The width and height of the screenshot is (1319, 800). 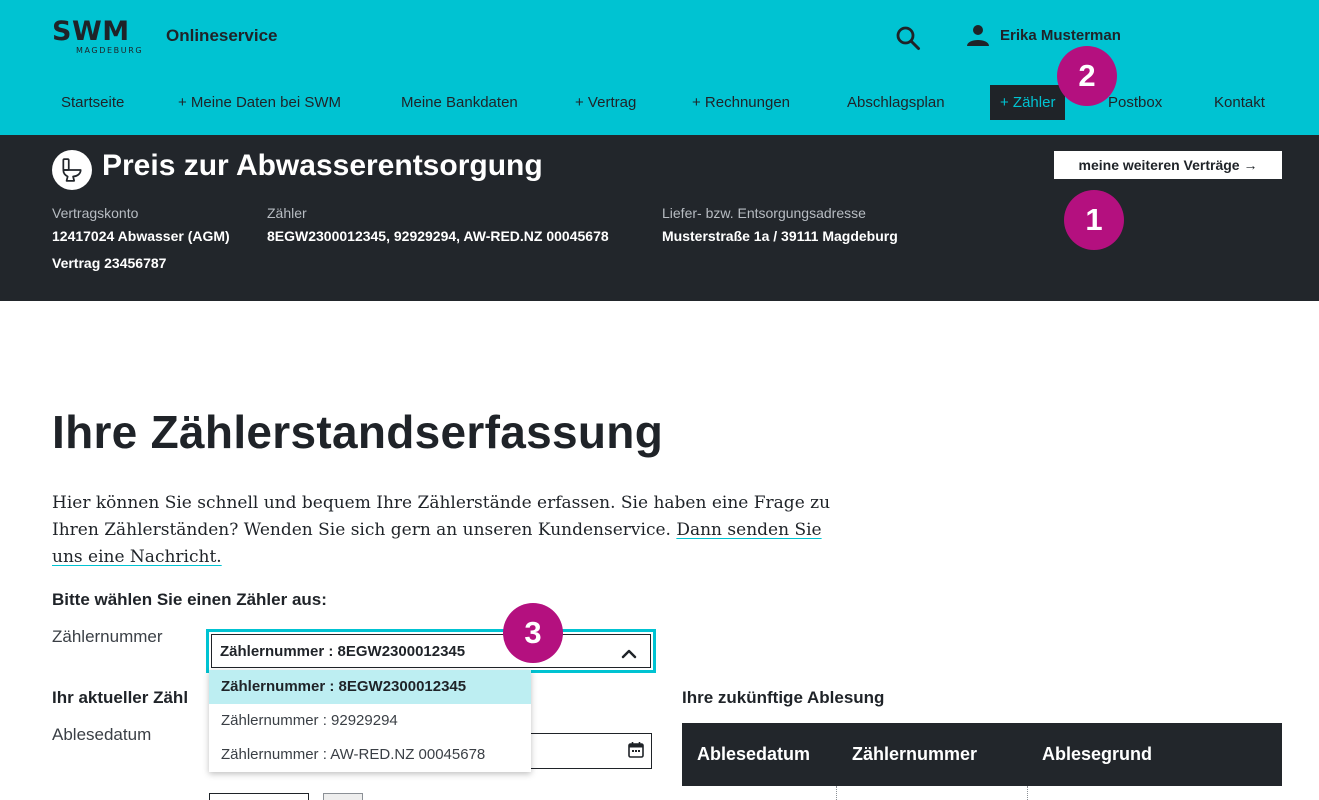 What do you see at coordinates (605, 102) in the screenshot?
I see `nav-vertrag: + Vertrag` at bounding box center [605, 102].